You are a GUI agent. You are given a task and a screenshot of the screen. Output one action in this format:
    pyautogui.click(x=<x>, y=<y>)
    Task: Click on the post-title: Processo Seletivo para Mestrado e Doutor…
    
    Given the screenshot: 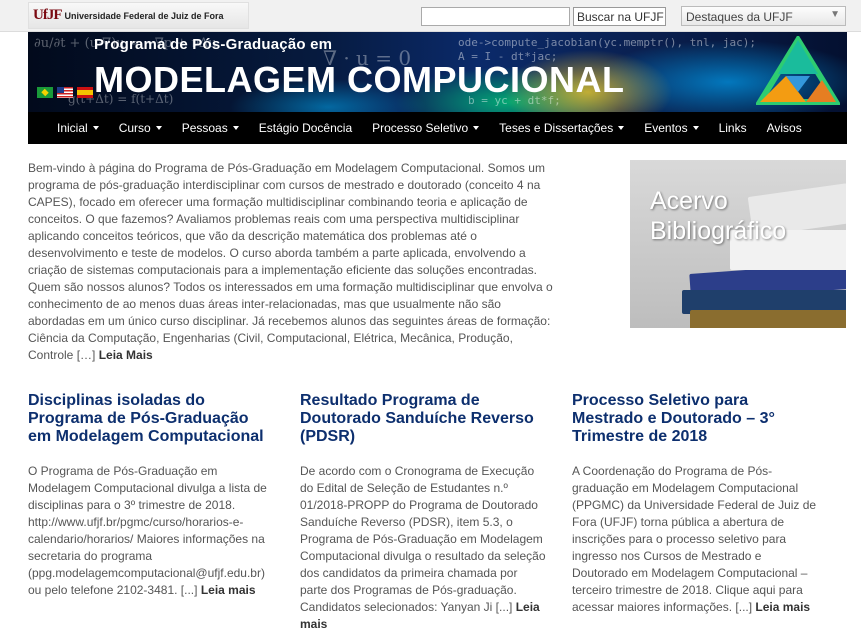 What is the action you would take?
    pyautogui.click(x=695, y=419)
    